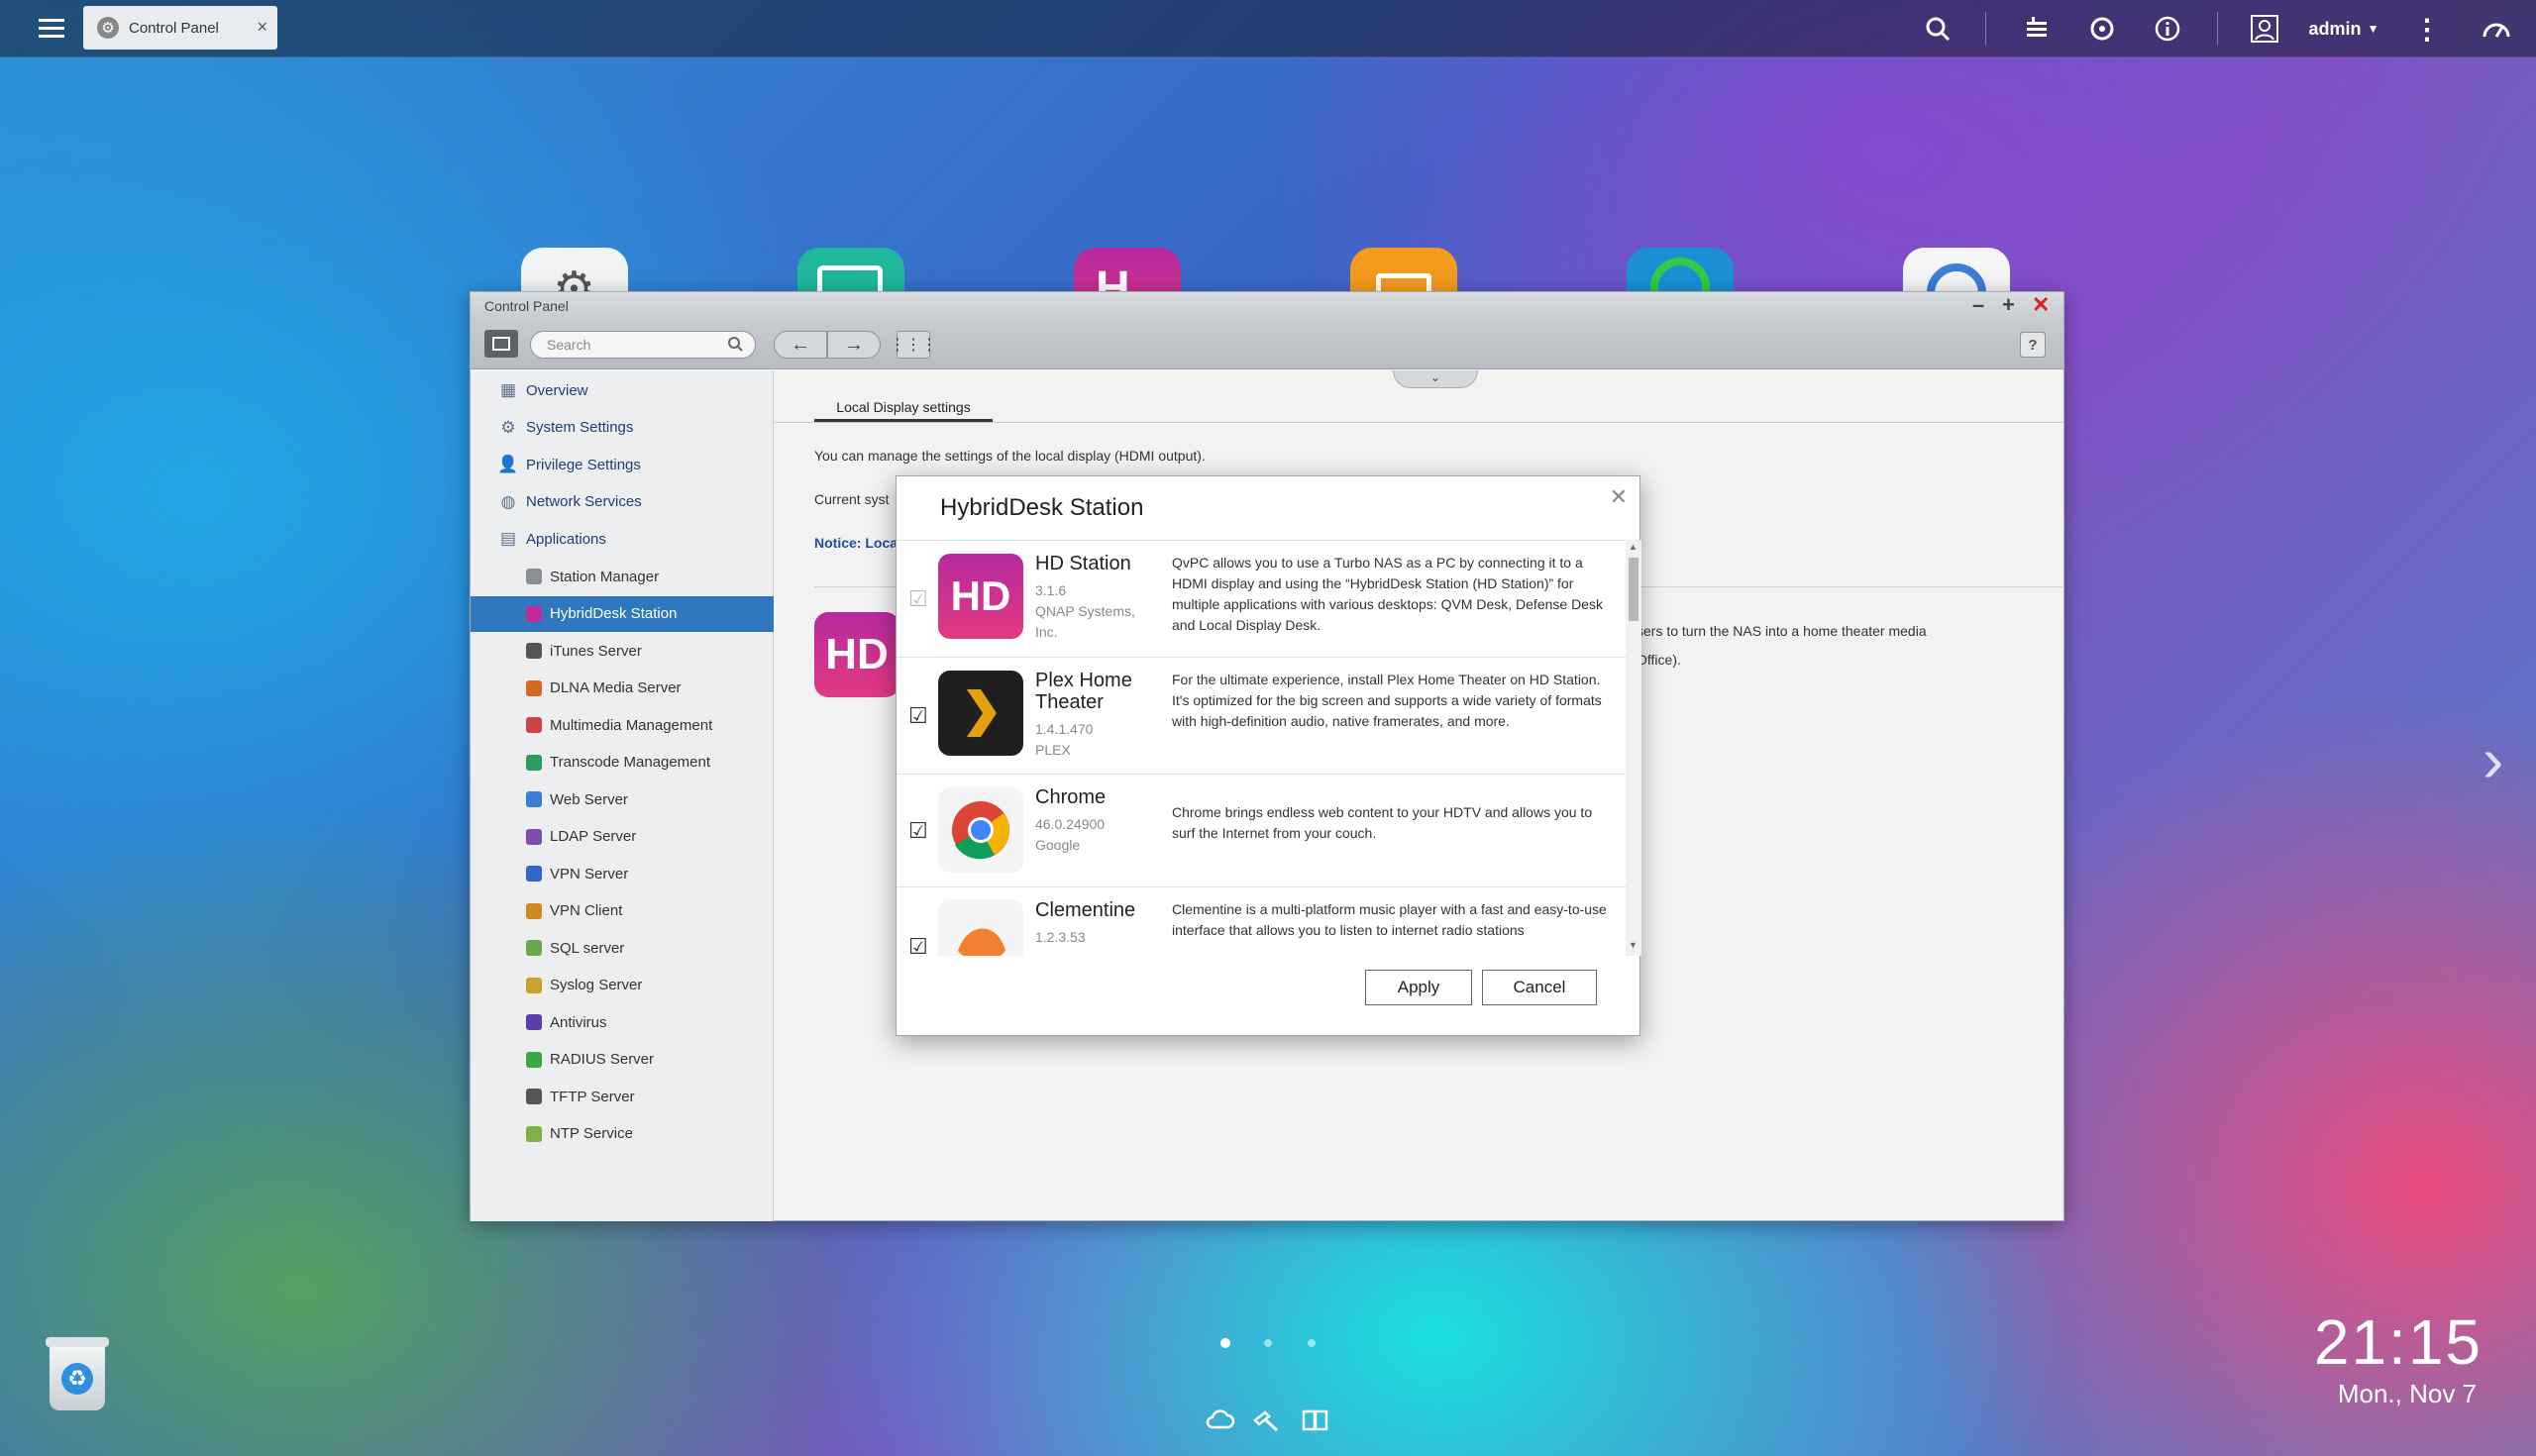 The image size is (2536, 1456). I want to click on applications-icon: ▤, so click(508, 538).